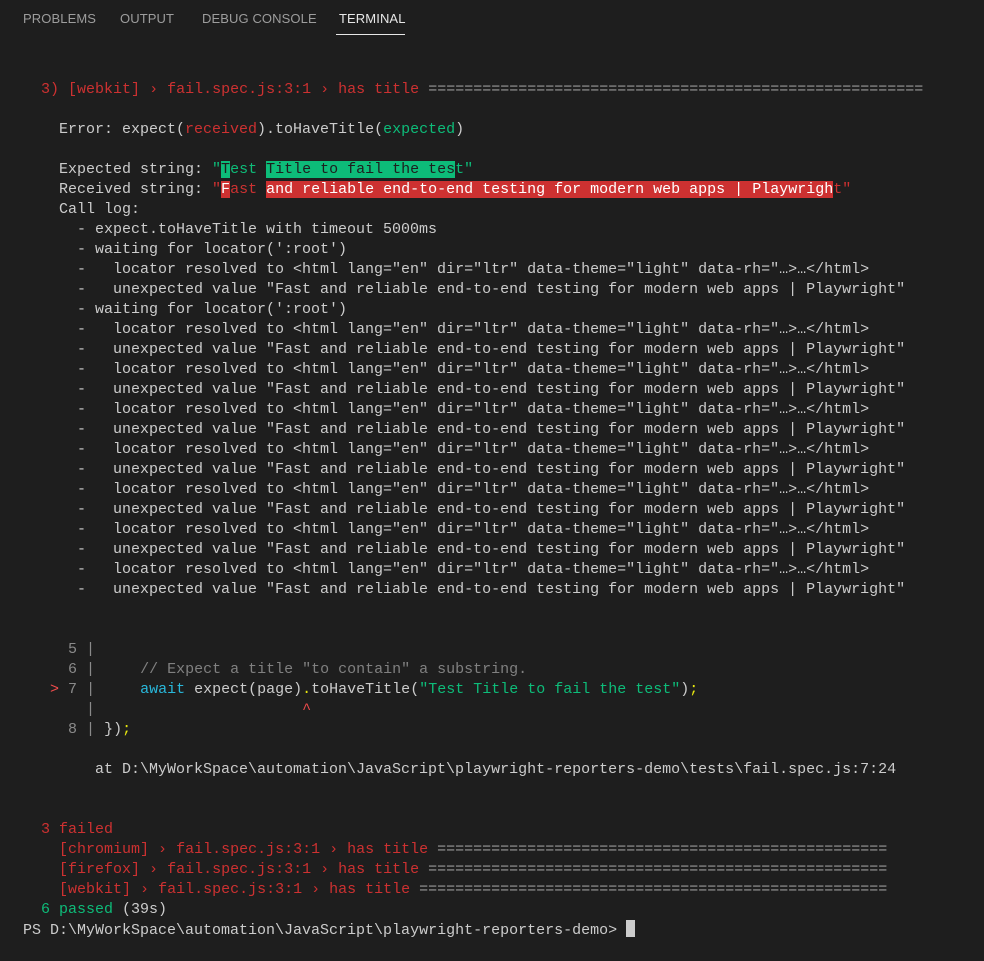 This screenshot has height=961, width=984. I want to click on diff-highlight: T, so click(226, 169).